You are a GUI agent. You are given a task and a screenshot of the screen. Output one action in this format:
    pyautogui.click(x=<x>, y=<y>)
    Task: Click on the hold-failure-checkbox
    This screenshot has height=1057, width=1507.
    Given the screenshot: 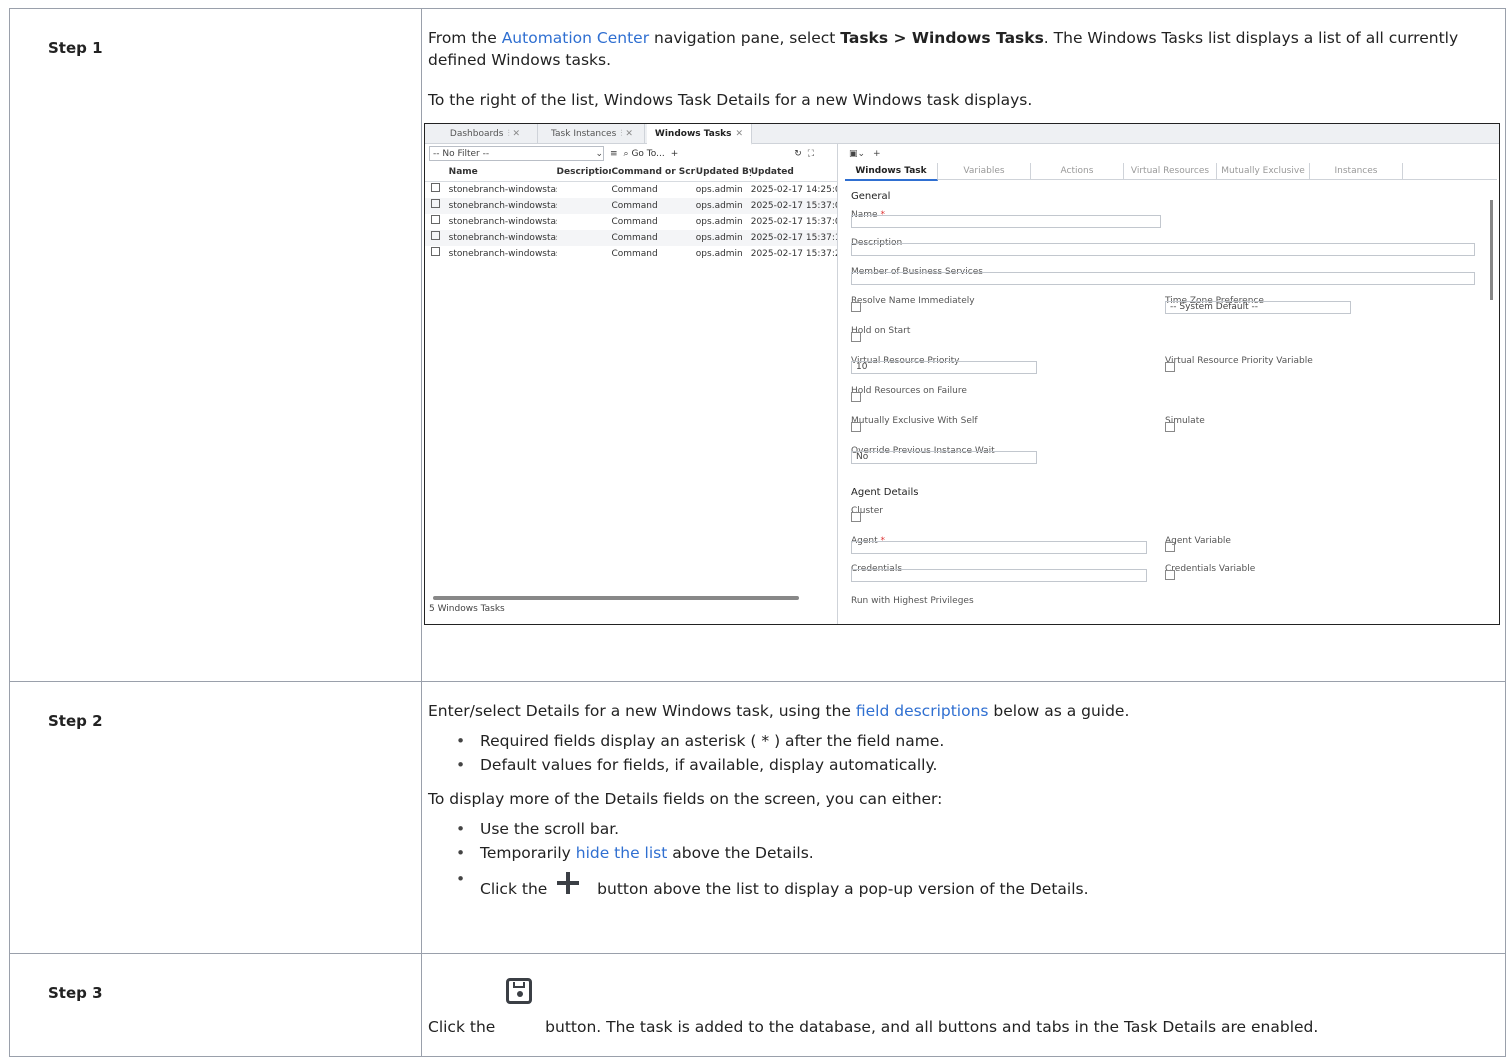 What is the action you would take?
    pyautogui.click(x=856, y=397)
    